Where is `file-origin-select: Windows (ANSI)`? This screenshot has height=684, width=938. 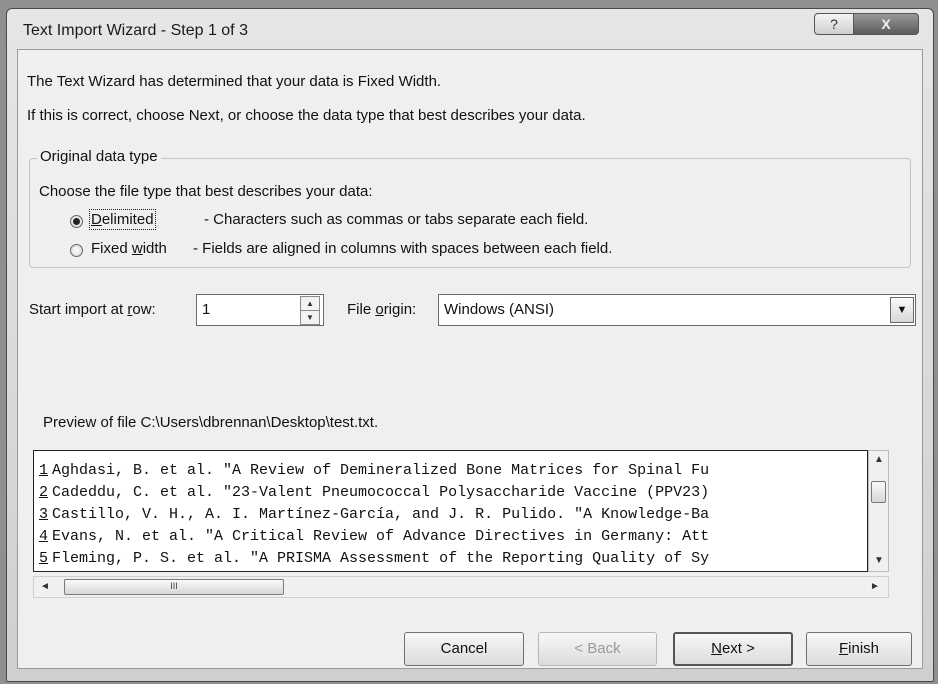
file-origin-select: Windows (ANSI) is located at coordinates (677, 310).